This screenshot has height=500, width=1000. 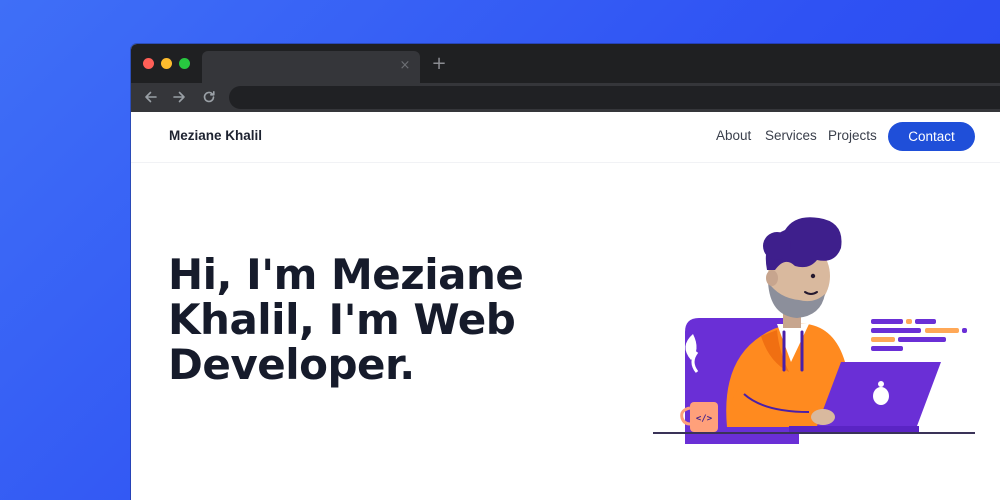 What do you see at coordinates (565, 63) in the screenshot?
I see `browser-tab-bar: × +` at bounding box center [565, 63].